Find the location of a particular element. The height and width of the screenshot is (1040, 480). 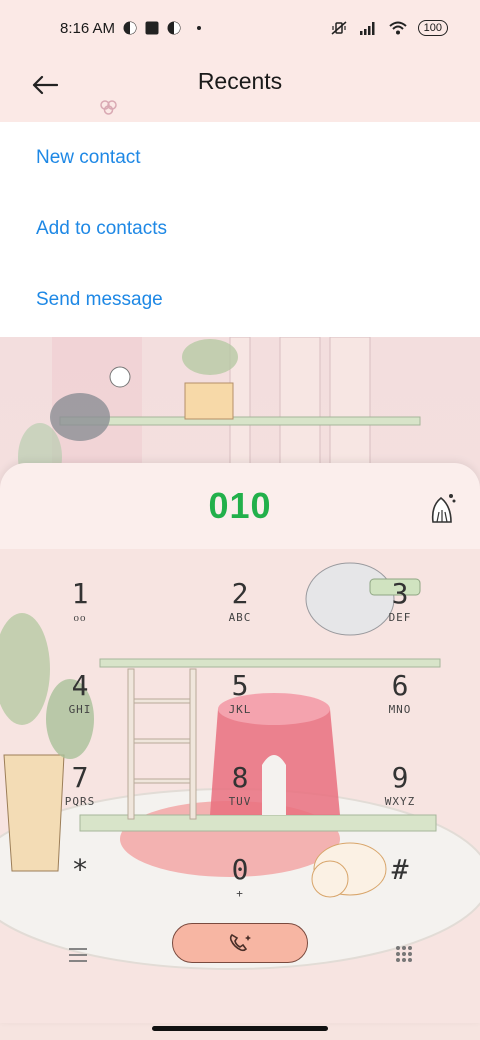

key-3: 3 DEF is located at coordinates (400, 617).